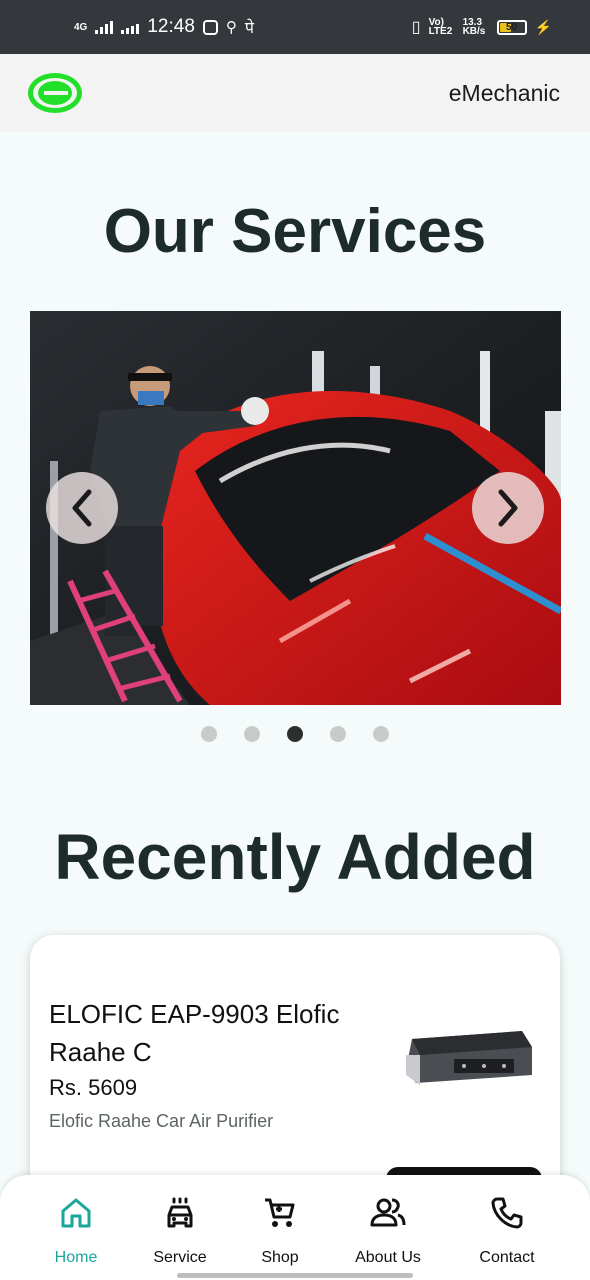  What do you see at coordinates (507, 1257) in the screenshot?
I see `nav-contact-label: Contact` at bounding box center [507, 1257].